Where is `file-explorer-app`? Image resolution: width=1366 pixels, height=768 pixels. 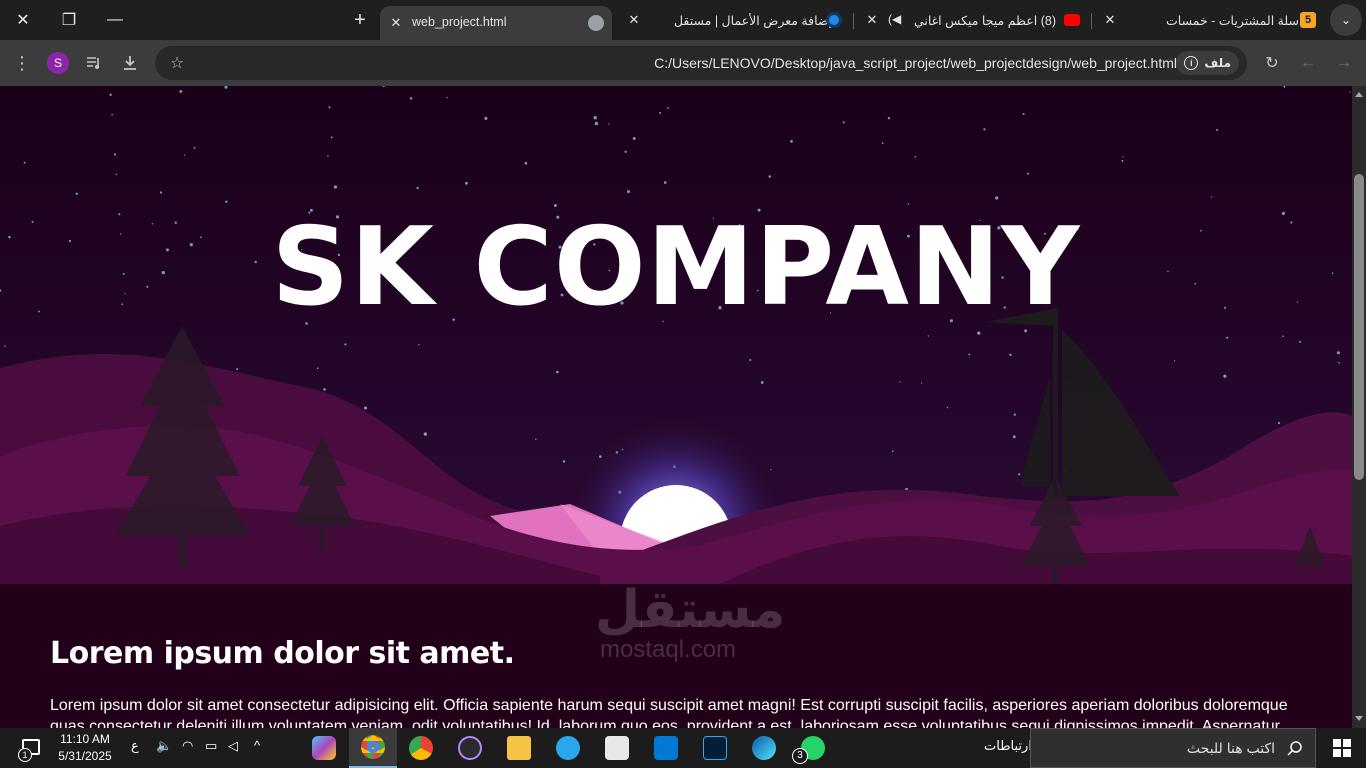 file-explorer-app is located at coordinates (519, 748).